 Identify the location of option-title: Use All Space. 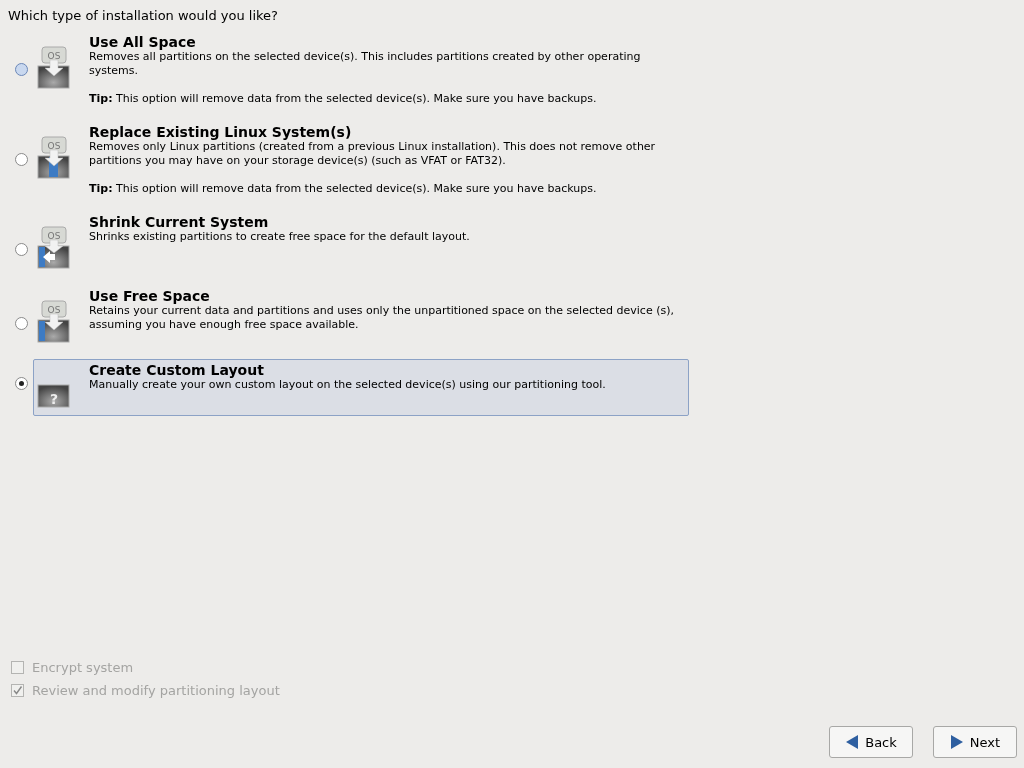
(143, 42).